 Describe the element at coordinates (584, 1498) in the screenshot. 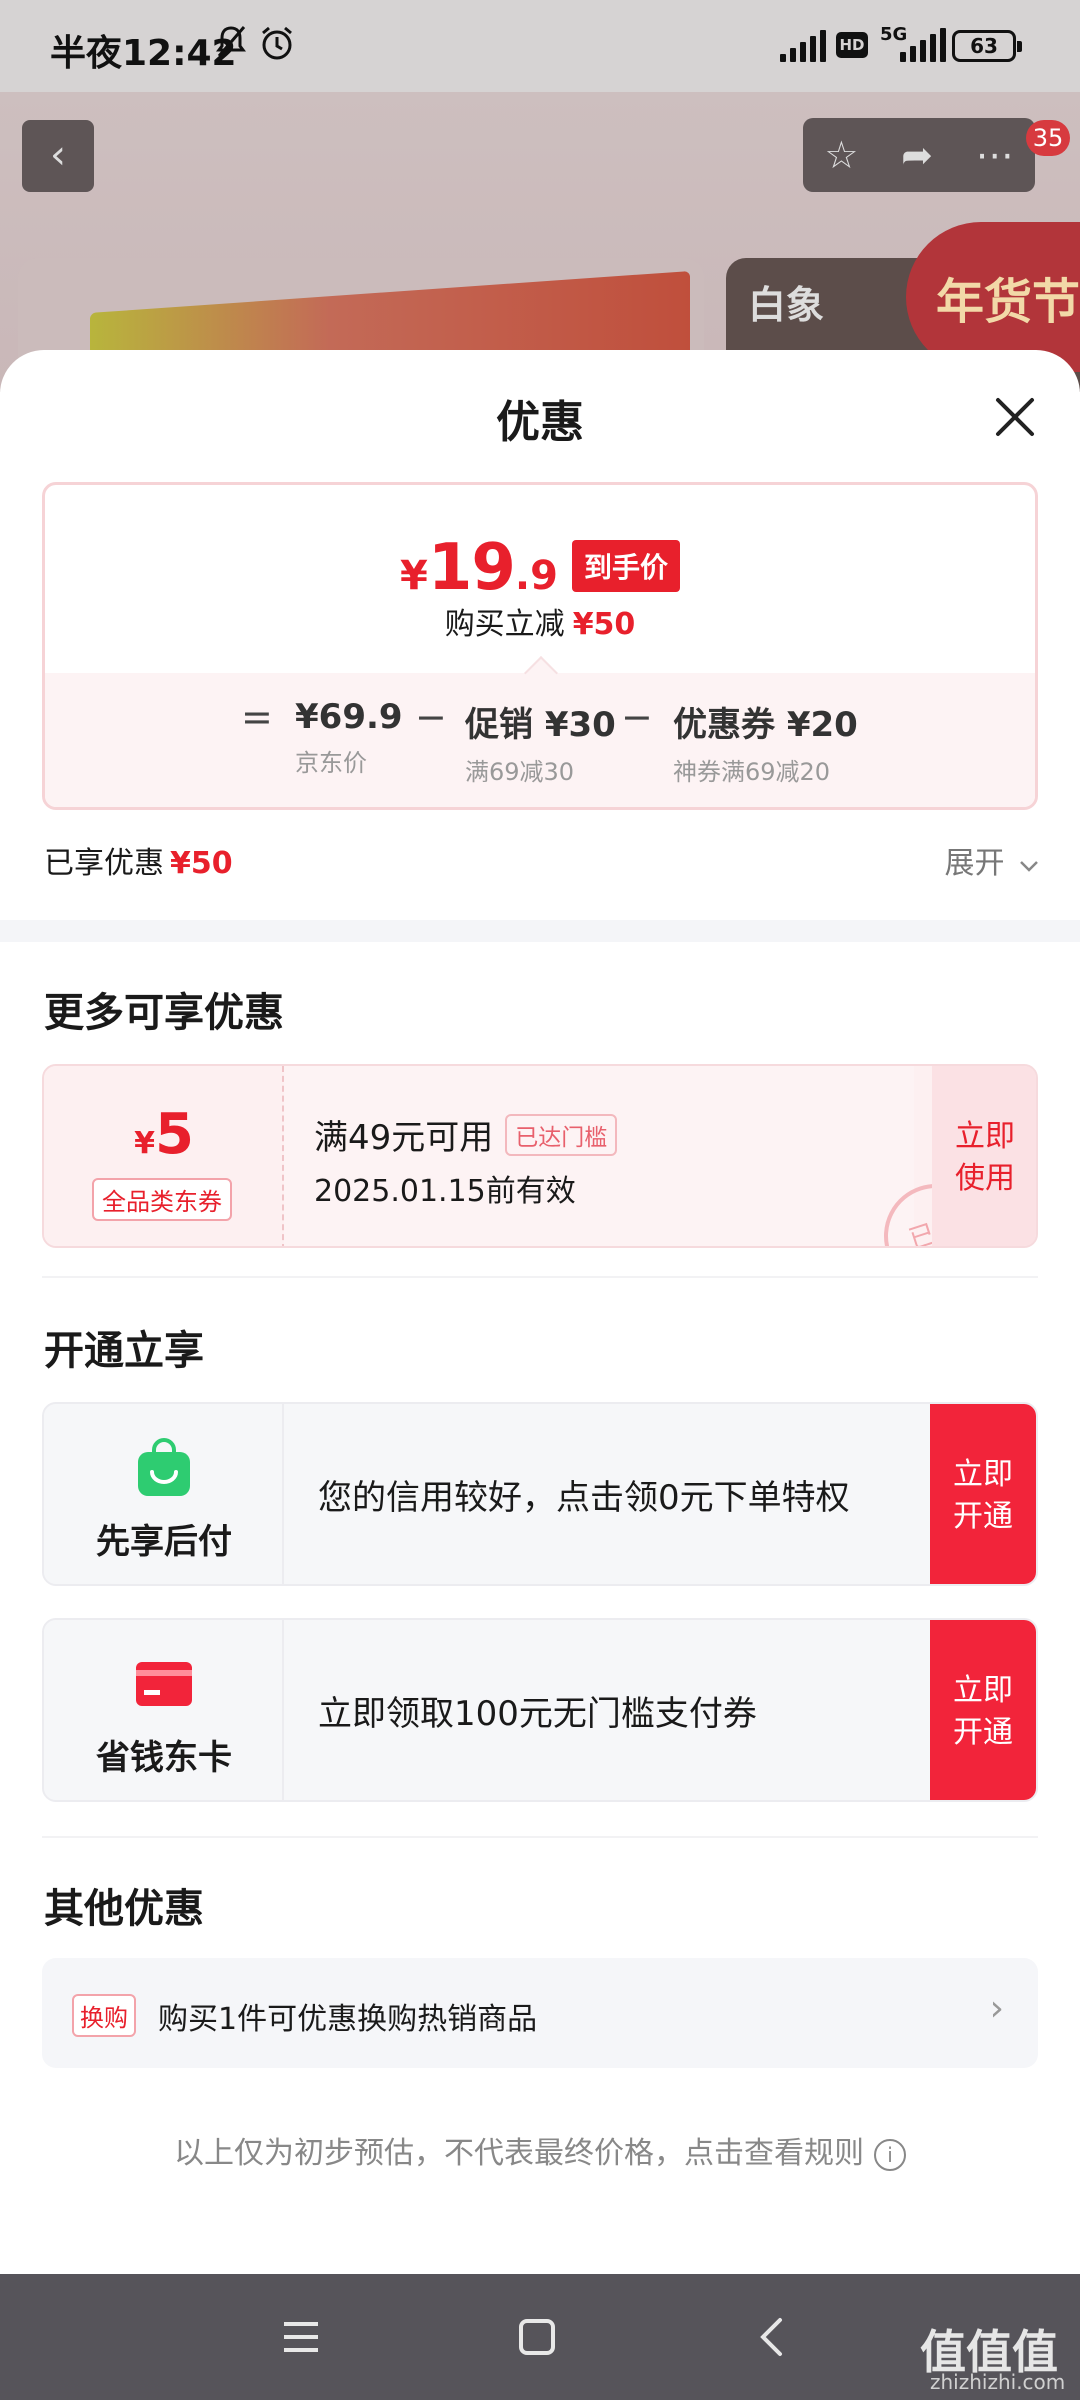

I see `service-description: 您的信用较好，点击领0元下单特权` at that location.